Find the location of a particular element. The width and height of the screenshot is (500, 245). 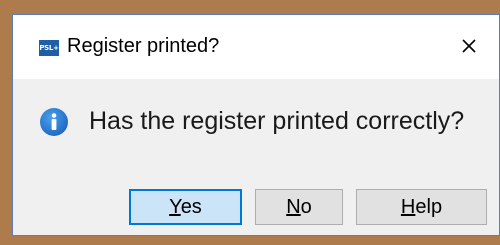

help-button: Help is located at coordinates (421, 207).